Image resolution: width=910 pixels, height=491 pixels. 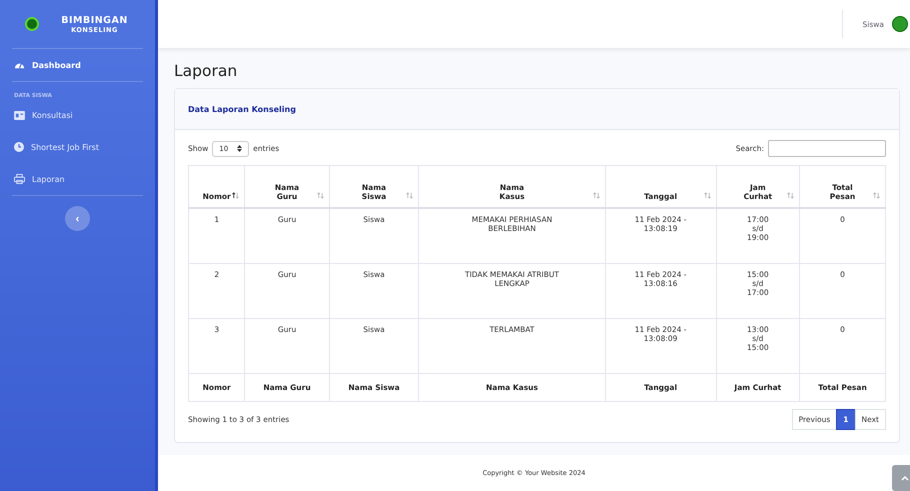 What do you see at coordinates (242, 109) in the screenshot?
I see `card-title: Data Laporan Konseling` at bounding box center [242, 109].